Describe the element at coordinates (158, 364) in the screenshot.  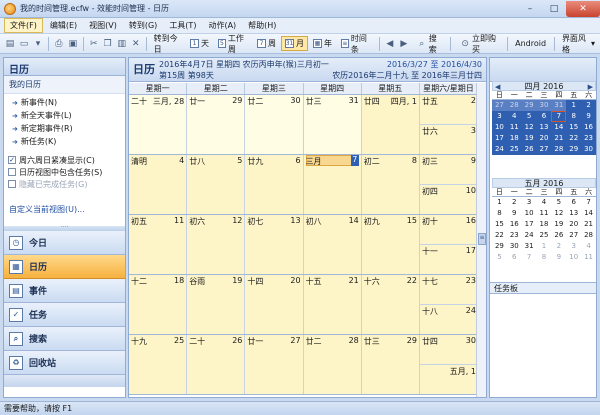
I see `day-cell: 十九 25` at that location.